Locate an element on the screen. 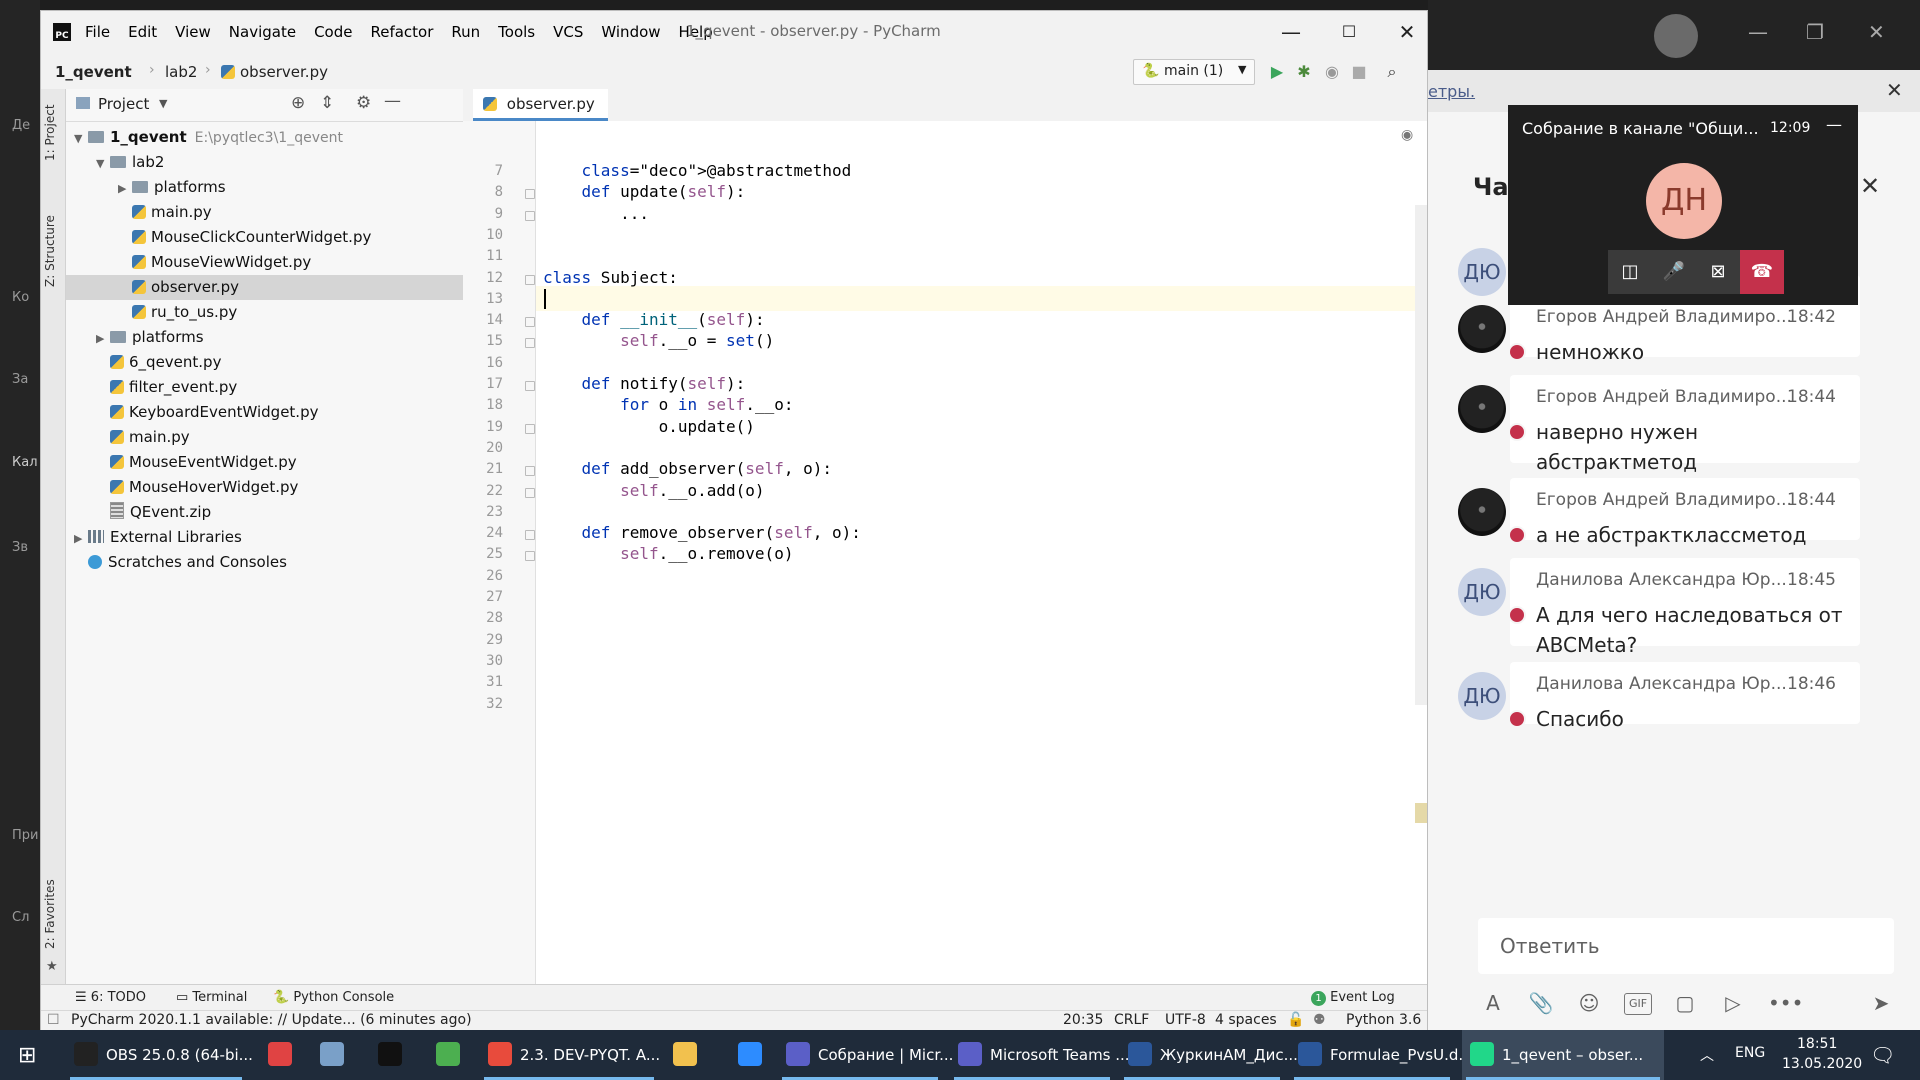 The image size is (1920, 1080). notification-icon: 🗨 is located at coordinates (1882, 1055).